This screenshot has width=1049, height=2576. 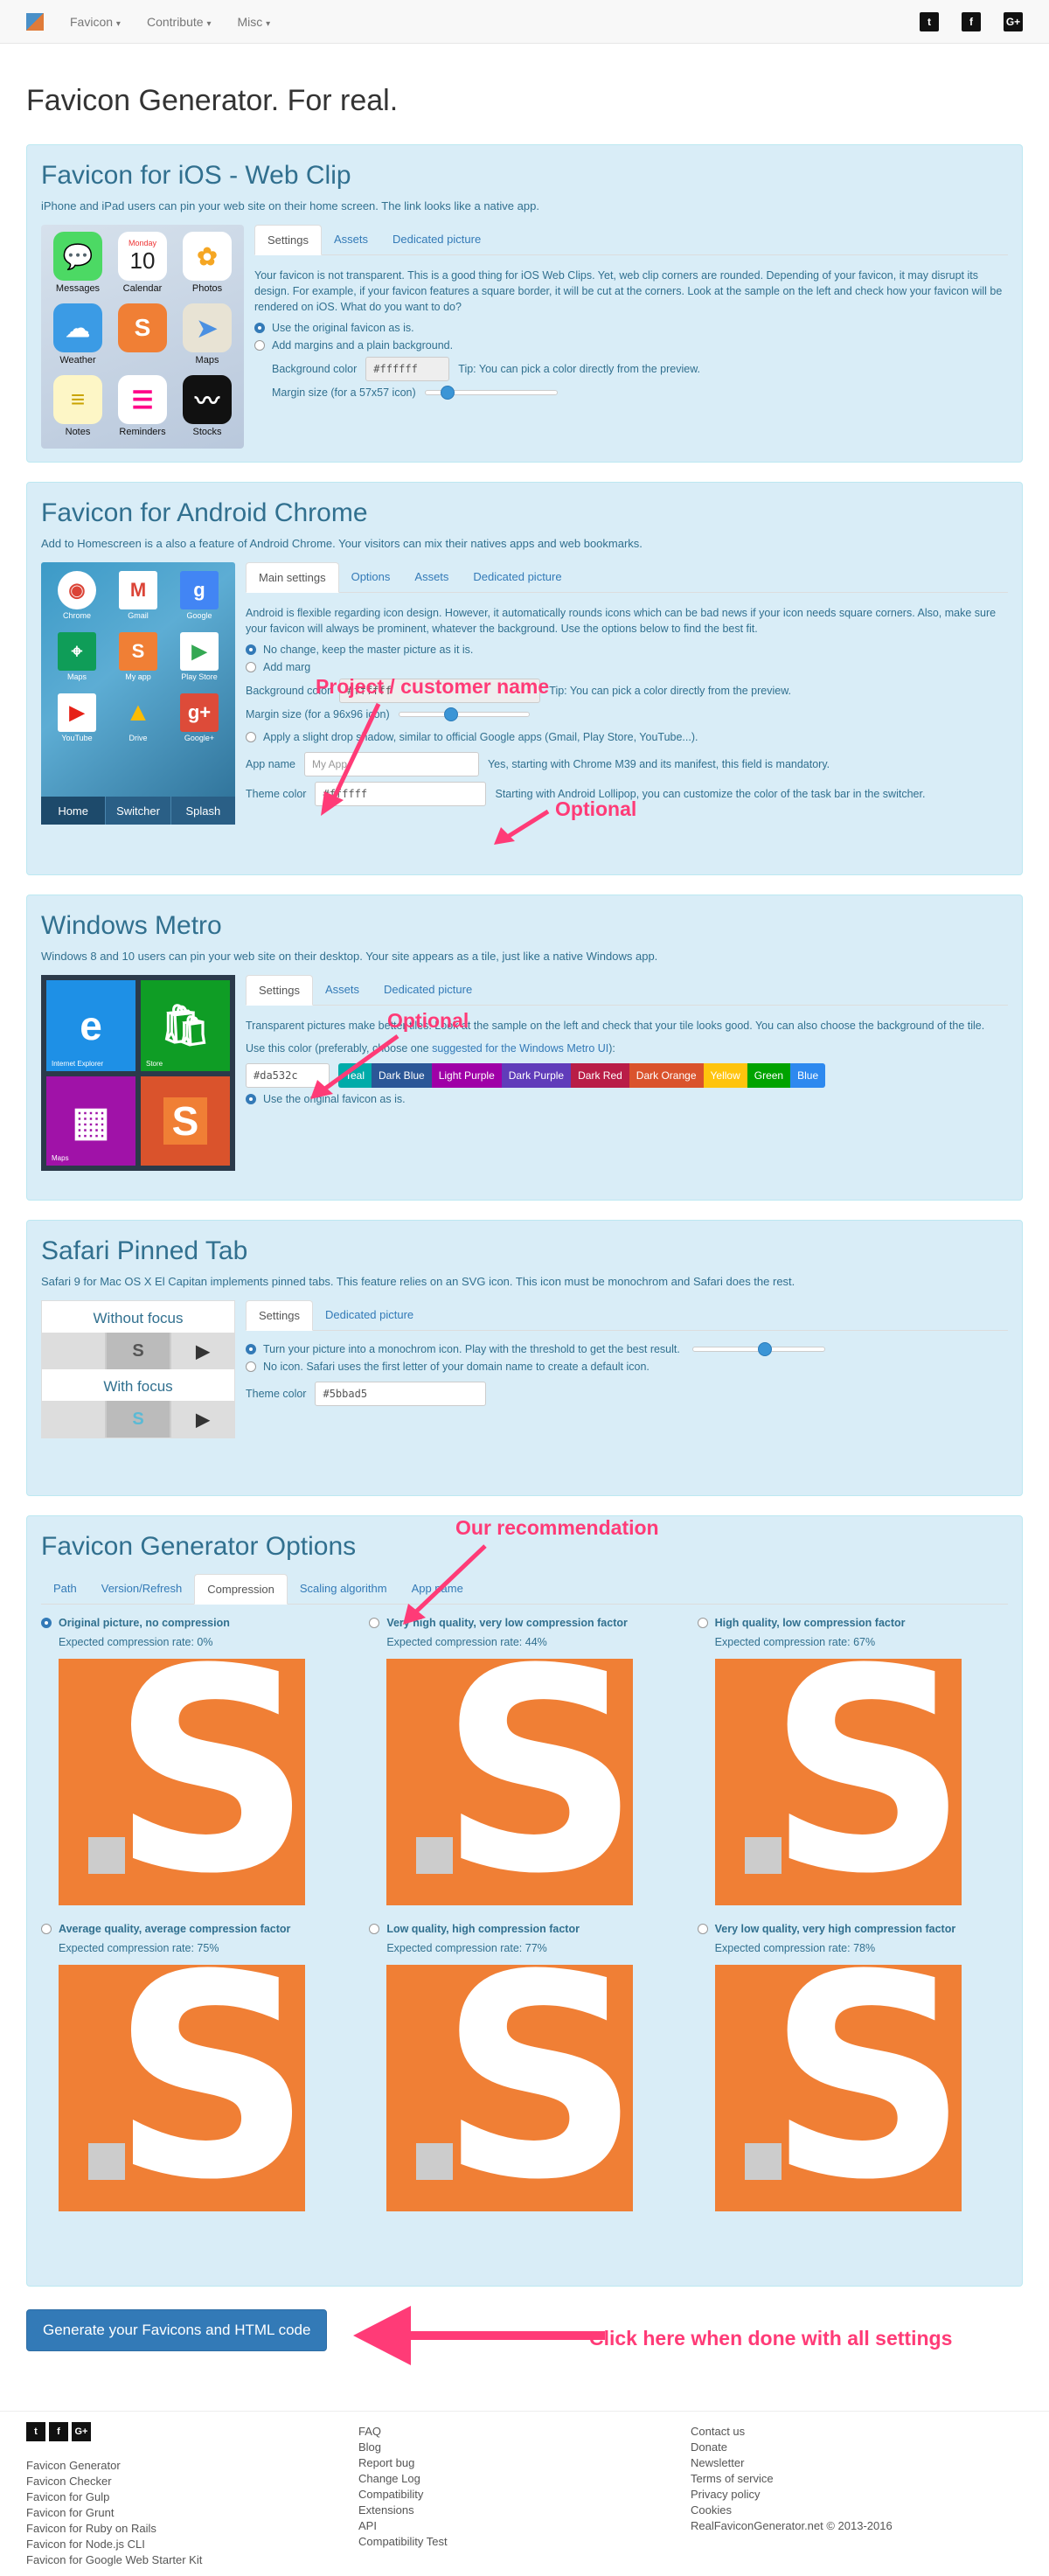 I want to click on windows-radio-original, so click(x=251, y=1099).